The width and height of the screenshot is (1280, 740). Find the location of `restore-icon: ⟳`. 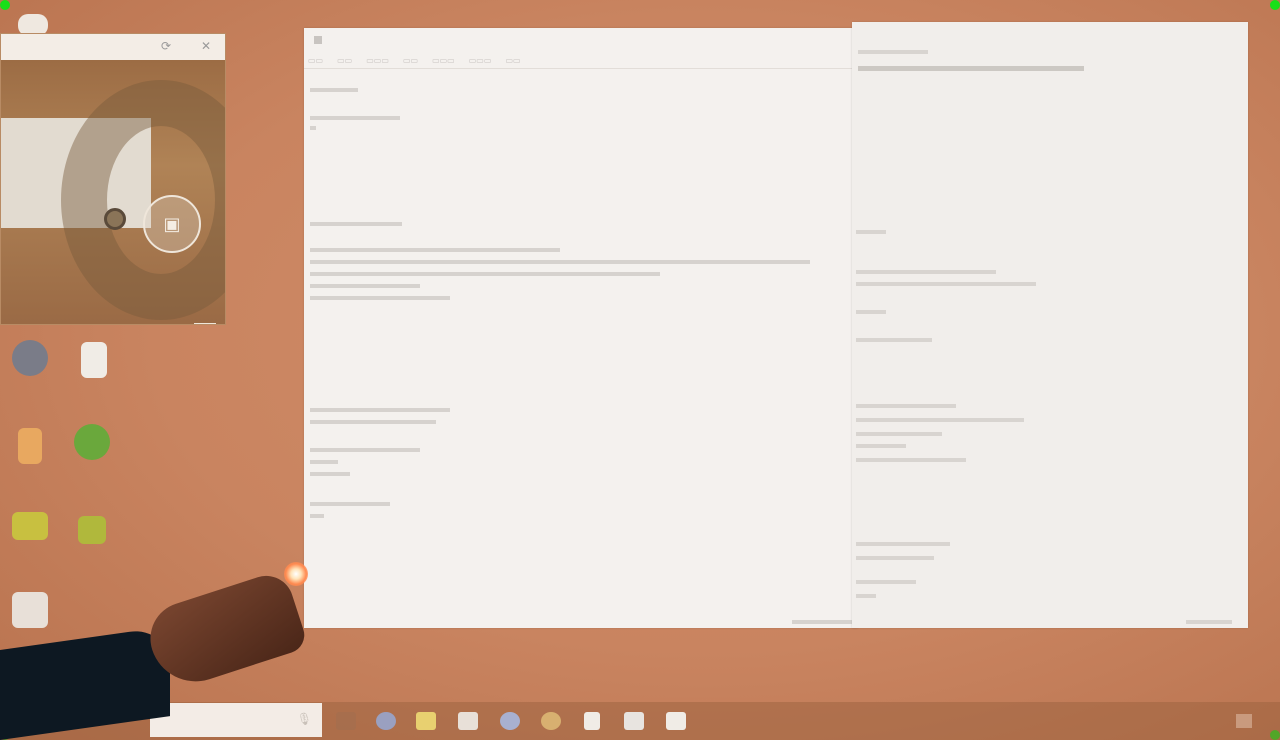

restore-icon: ⟳ is located at coordinates (166, 46).